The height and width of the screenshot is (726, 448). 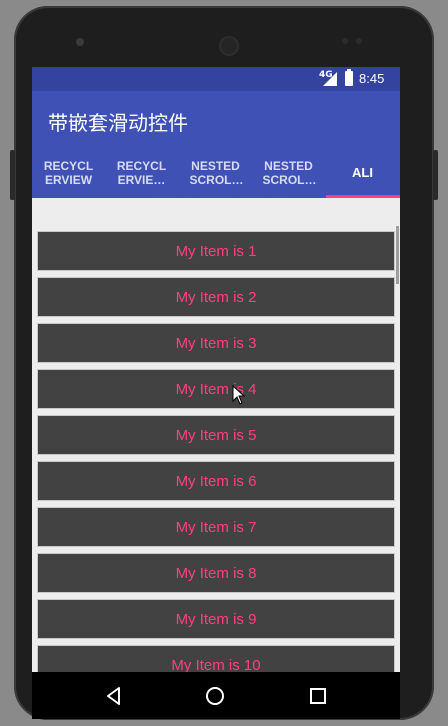 What do you see at coordinates (216, 658) in the screenshot?
I see `list-item: My Item is 10` at bounding box center [216, 658].